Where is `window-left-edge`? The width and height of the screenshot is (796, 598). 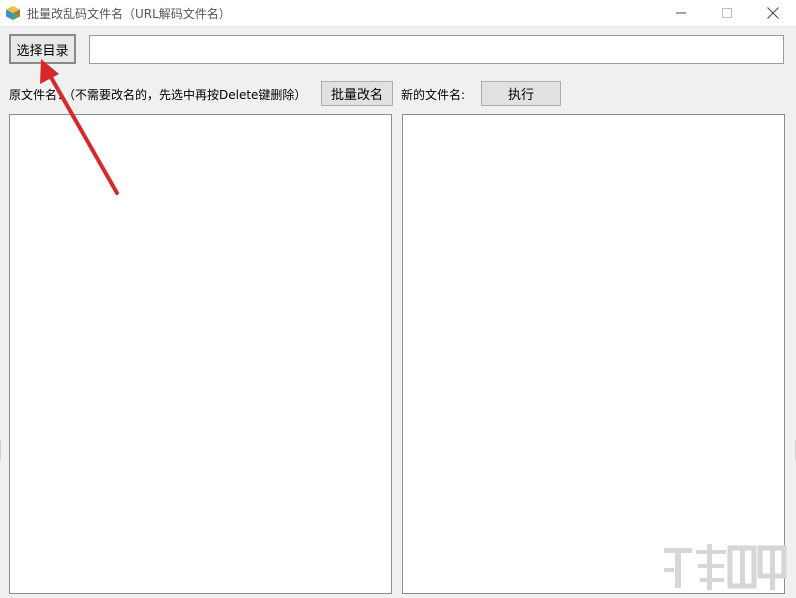
window-left-edge is located at coordinates (0, 450).